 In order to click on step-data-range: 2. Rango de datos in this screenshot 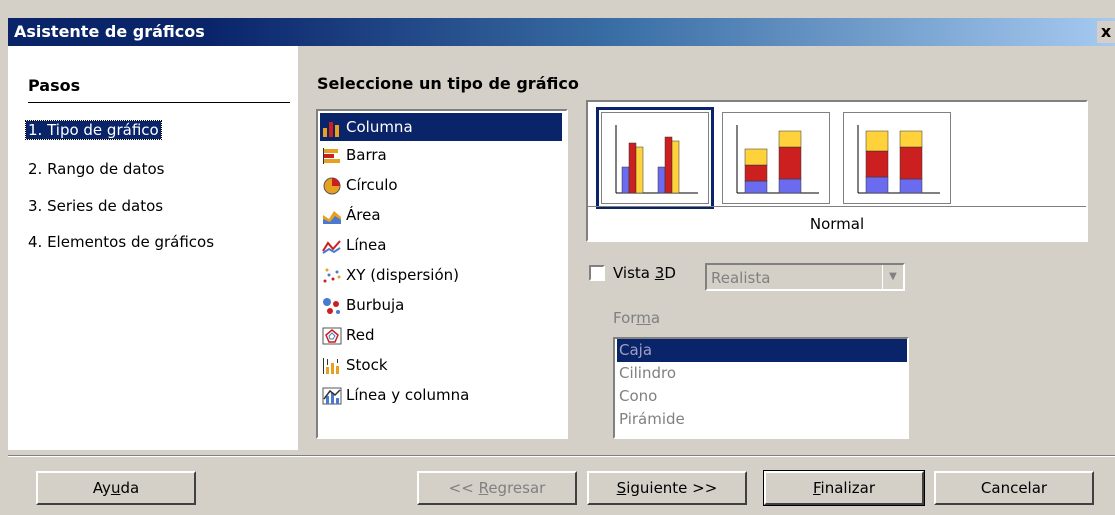, I will do `click(96, 169)`.